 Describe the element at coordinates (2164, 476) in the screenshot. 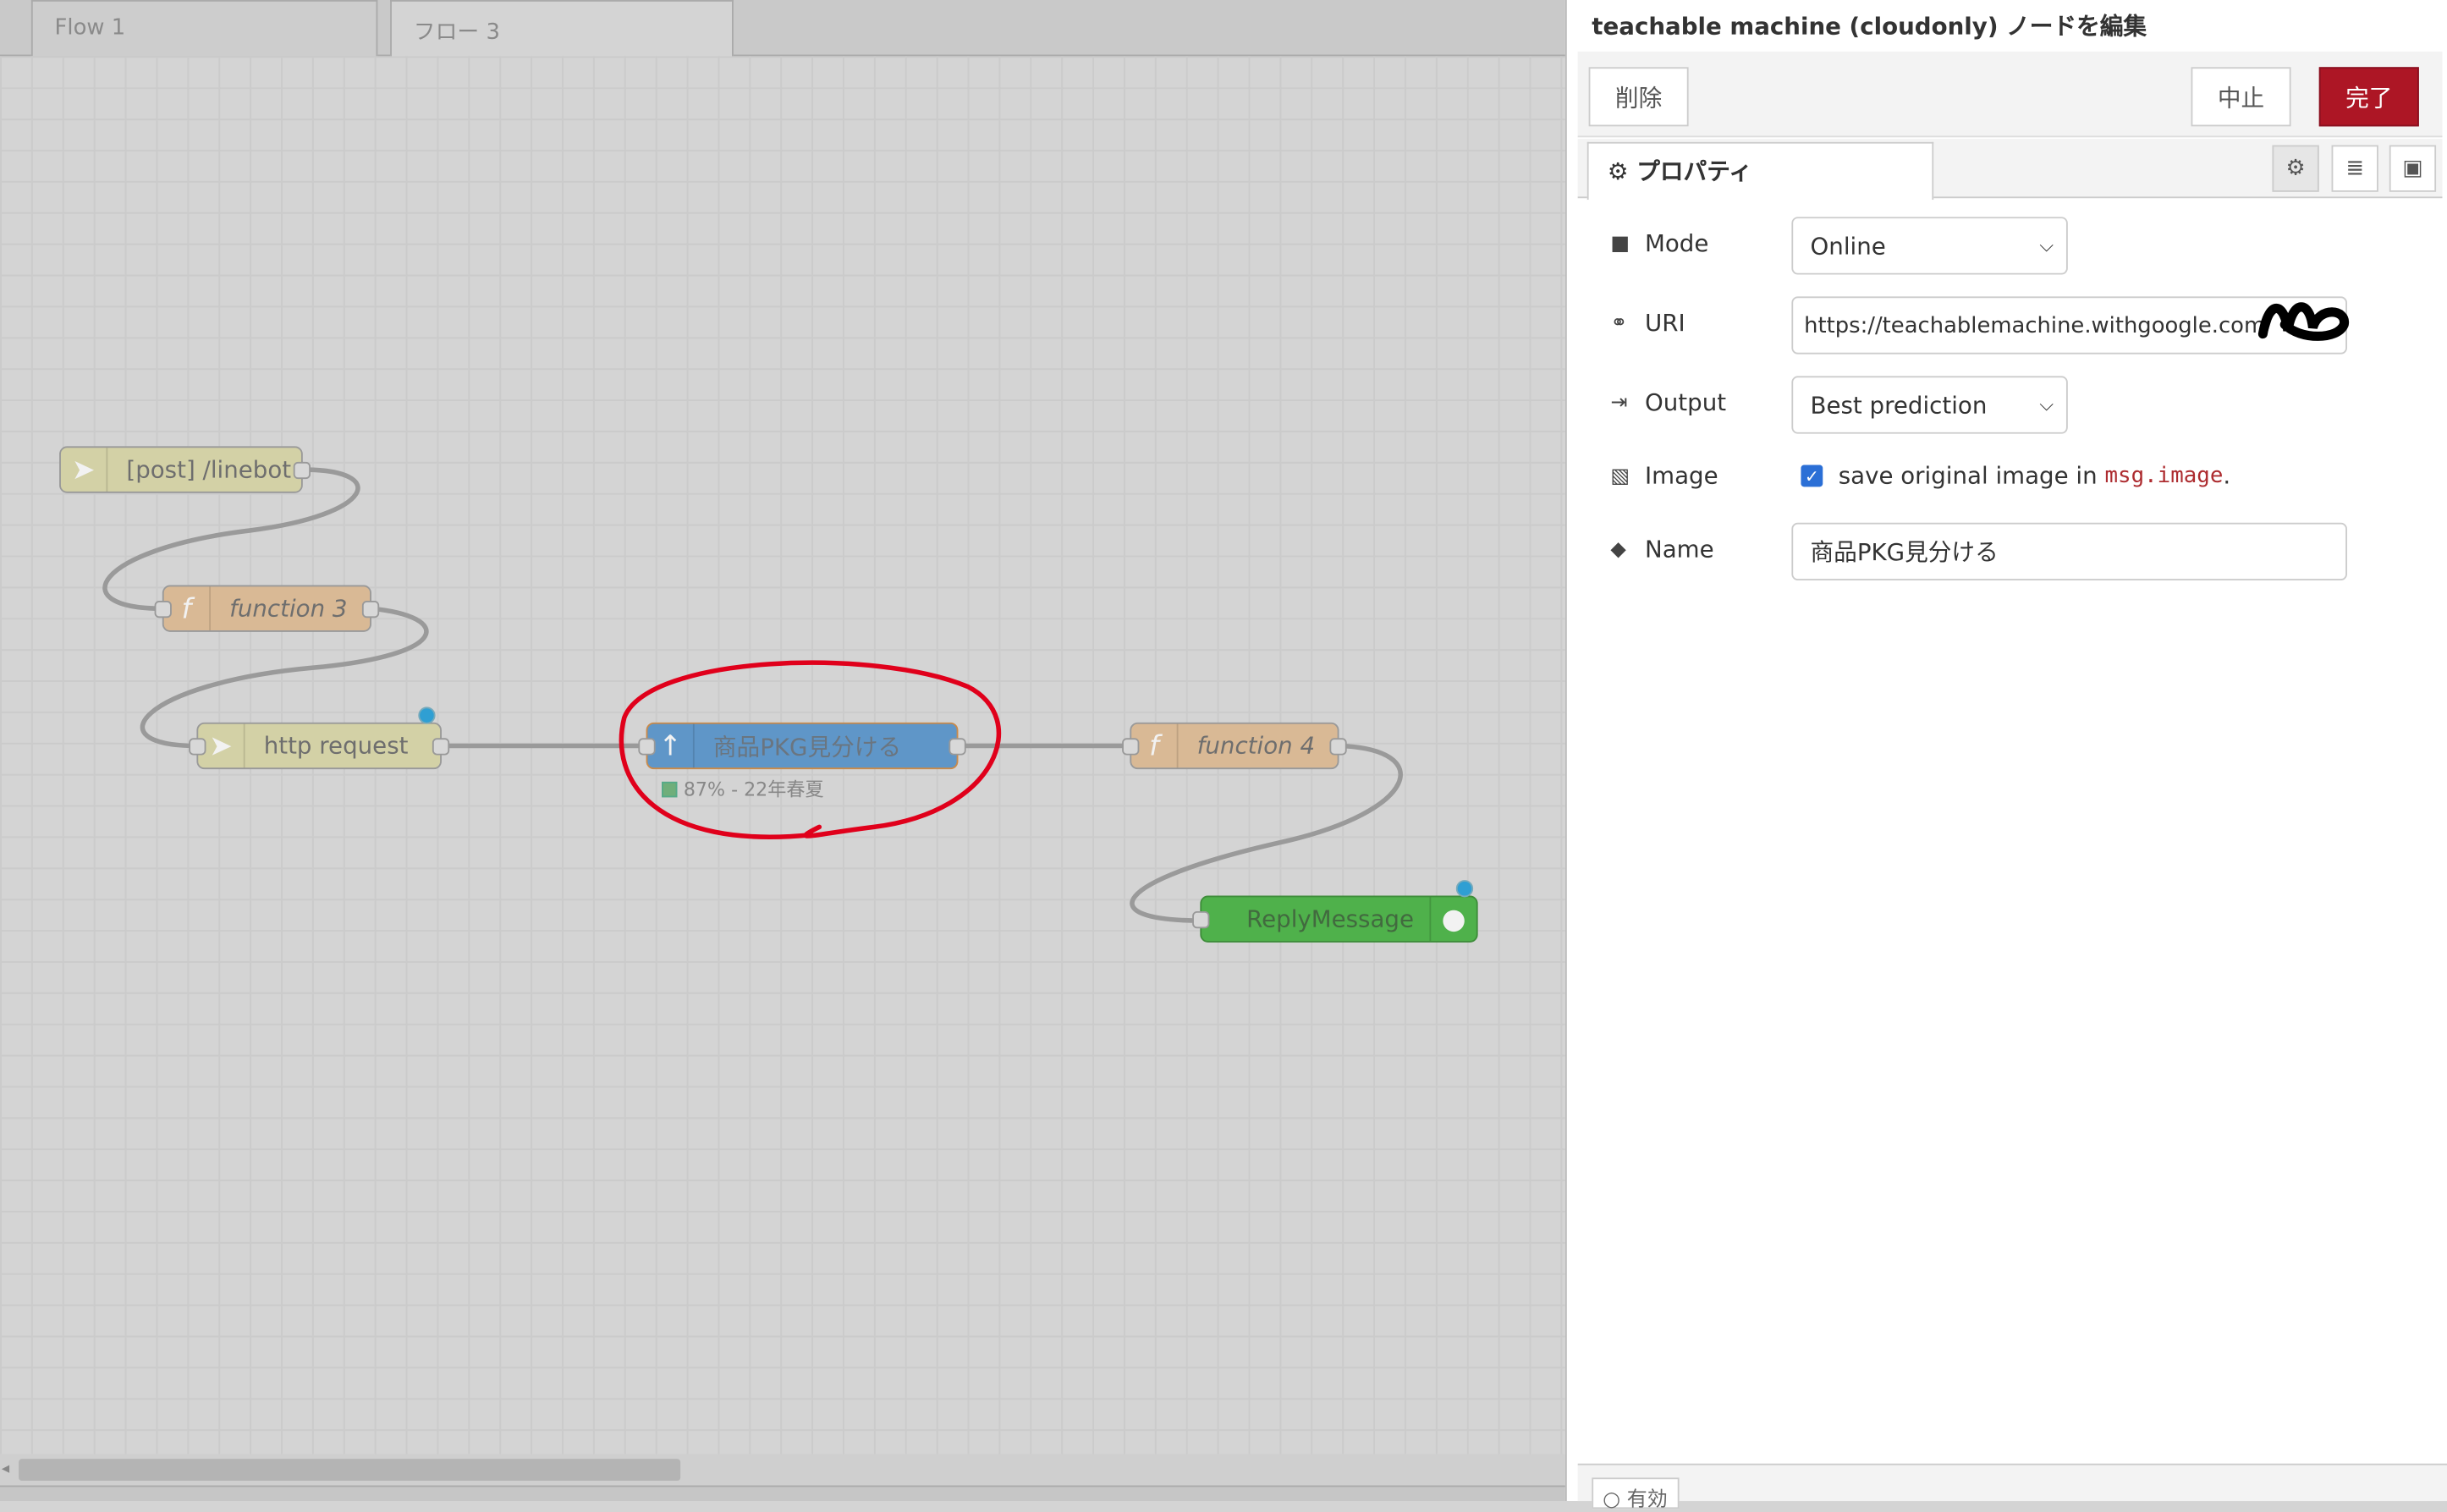

I see `code-text: msg.image` at that location.